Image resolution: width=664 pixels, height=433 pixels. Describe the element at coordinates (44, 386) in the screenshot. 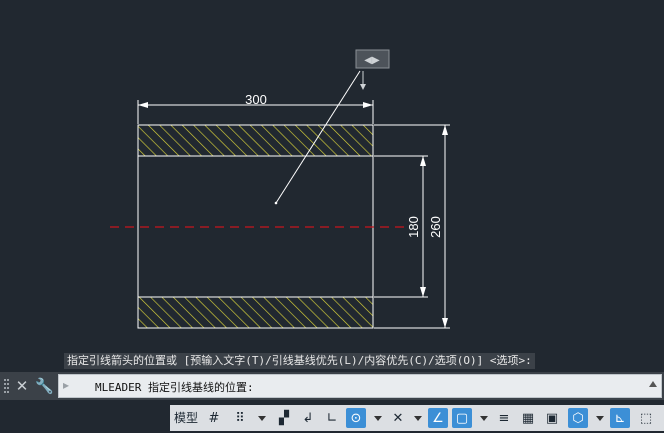

I see `wrench-icon: 🔧` at that location.